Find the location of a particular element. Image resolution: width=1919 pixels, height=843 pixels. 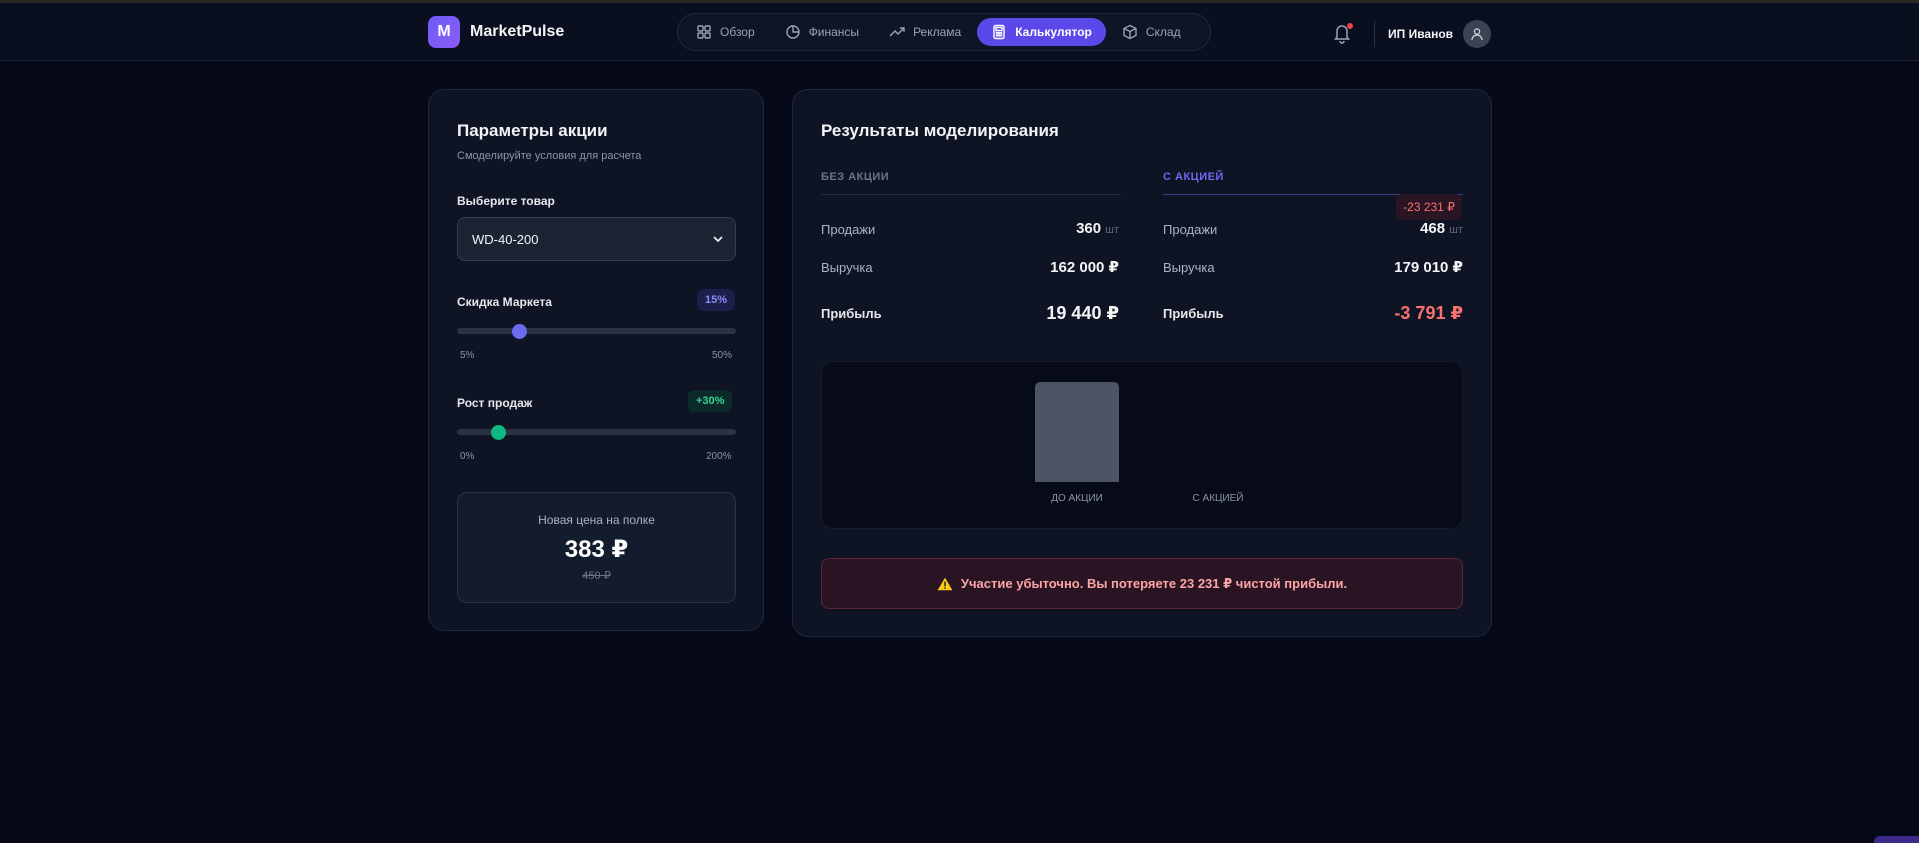

with-revenue-label: Выручка is located at coordinates (1189, 267).